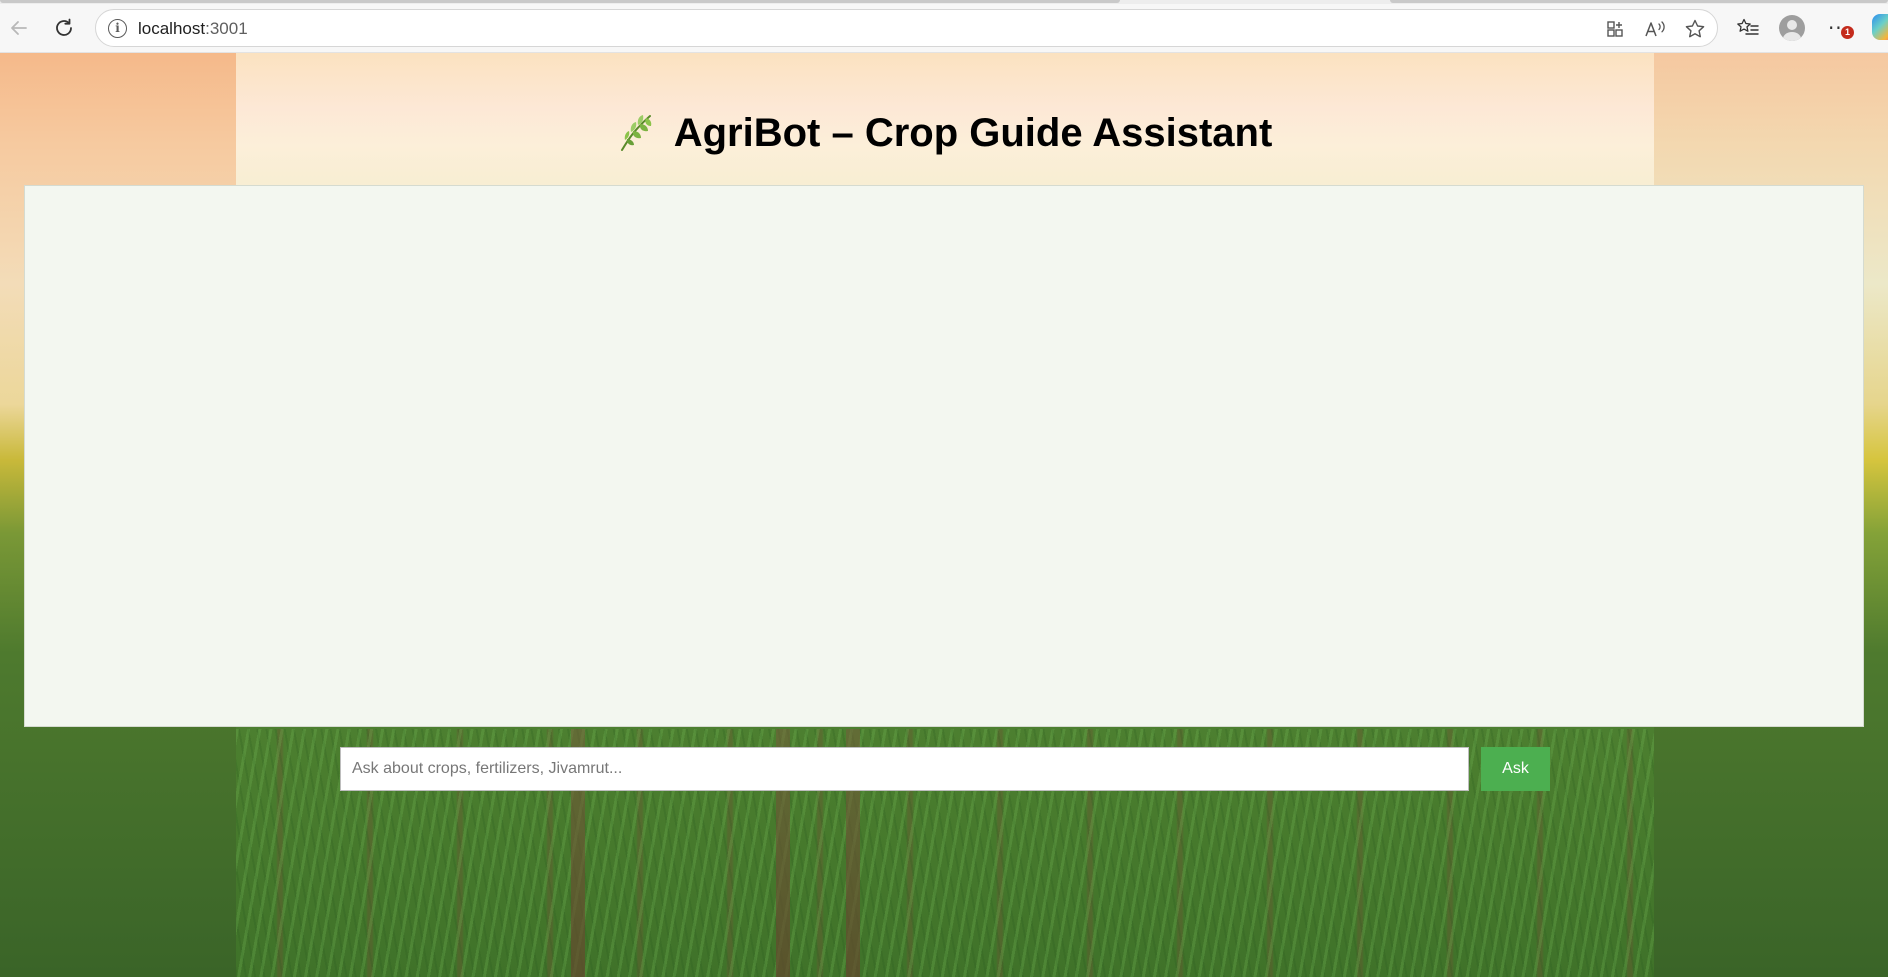 The width and height of the screenshot is (1888, 977). I want to click on reload-button, so click(64, 28).